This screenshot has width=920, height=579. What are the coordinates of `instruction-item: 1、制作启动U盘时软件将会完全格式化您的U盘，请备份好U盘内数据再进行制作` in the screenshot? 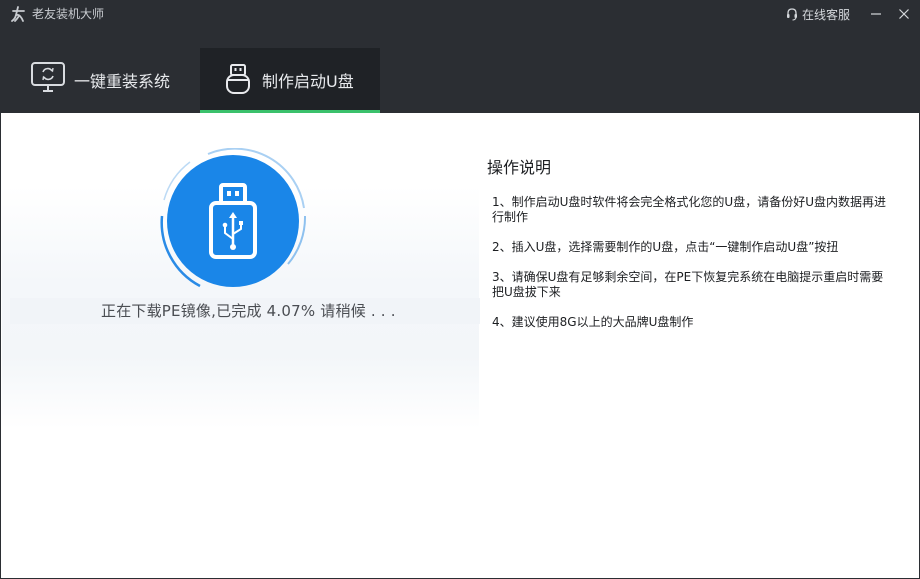 It's located at (692, 210).